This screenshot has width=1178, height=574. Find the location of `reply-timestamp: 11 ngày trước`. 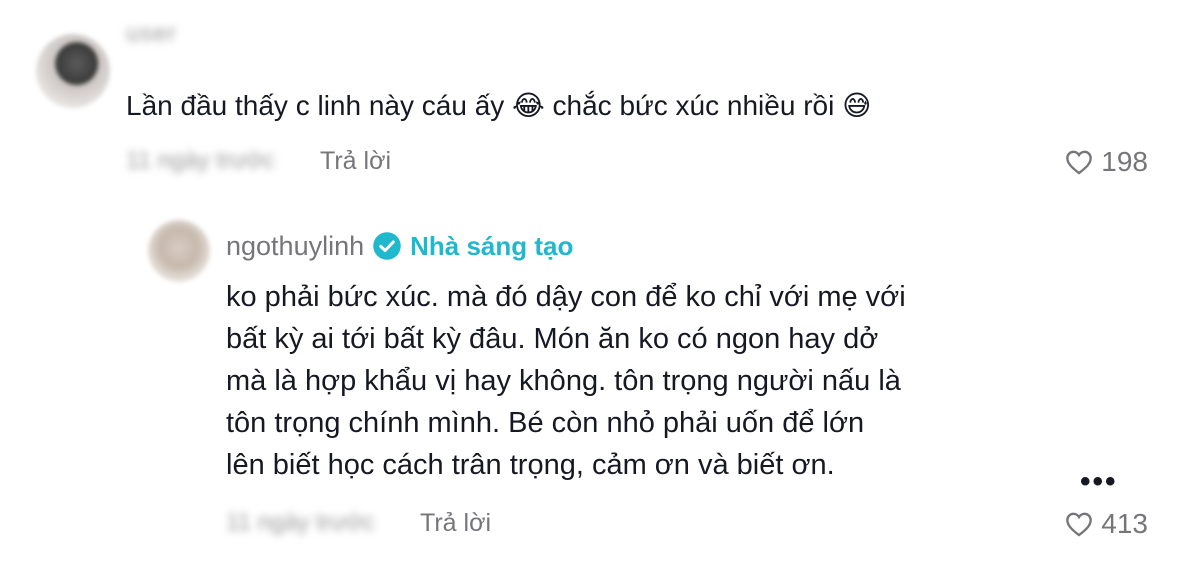

reply-timestamp: 11 ngày trước is located at coordinates (300, 522).